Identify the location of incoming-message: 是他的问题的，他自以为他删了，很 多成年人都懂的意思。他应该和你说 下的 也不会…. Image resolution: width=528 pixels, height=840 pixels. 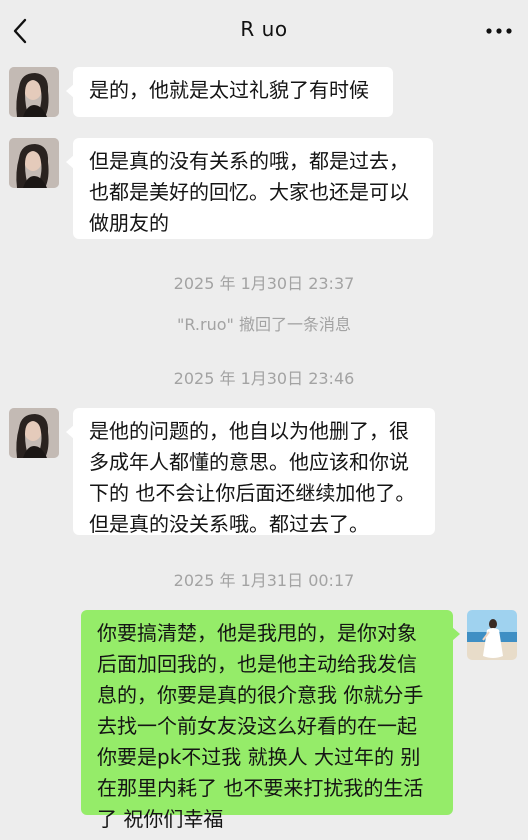
(250, 472).